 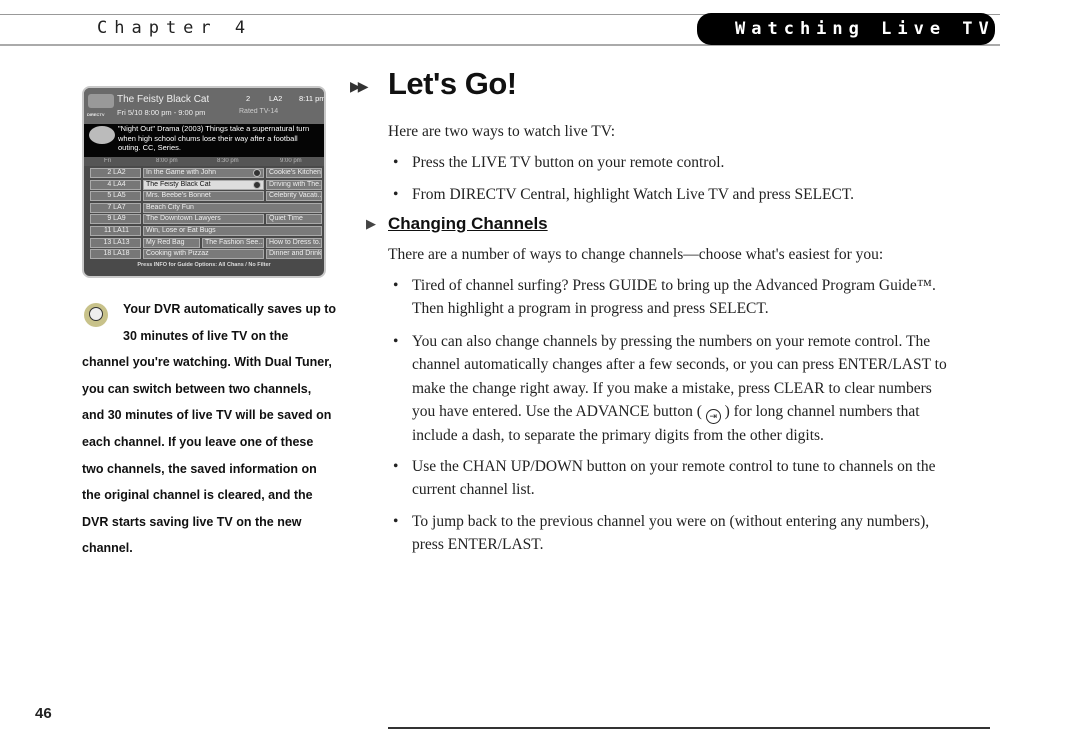 I want to click on sidebar-note-line: you can switch between two channels,, so click(x=197, y=388).